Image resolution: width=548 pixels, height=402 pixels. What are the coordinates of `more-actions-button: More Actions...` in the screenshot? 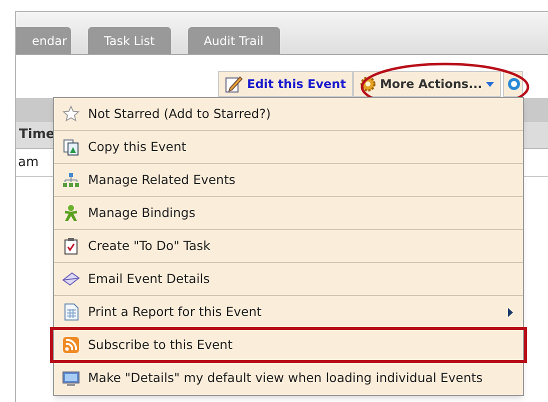 It's located at (427, 84).